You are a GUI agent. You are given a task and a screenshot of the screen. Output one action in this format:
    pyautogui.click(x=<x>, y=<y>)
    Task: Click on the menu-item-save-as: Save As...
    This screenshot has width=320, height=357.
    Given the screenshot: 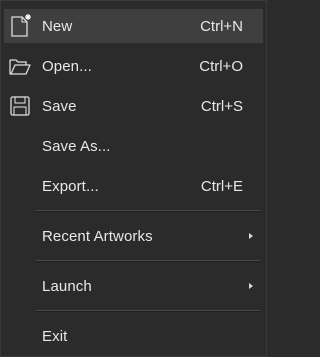 What is the action you would take?
    pyautogui.click(x=133, y=146)
    